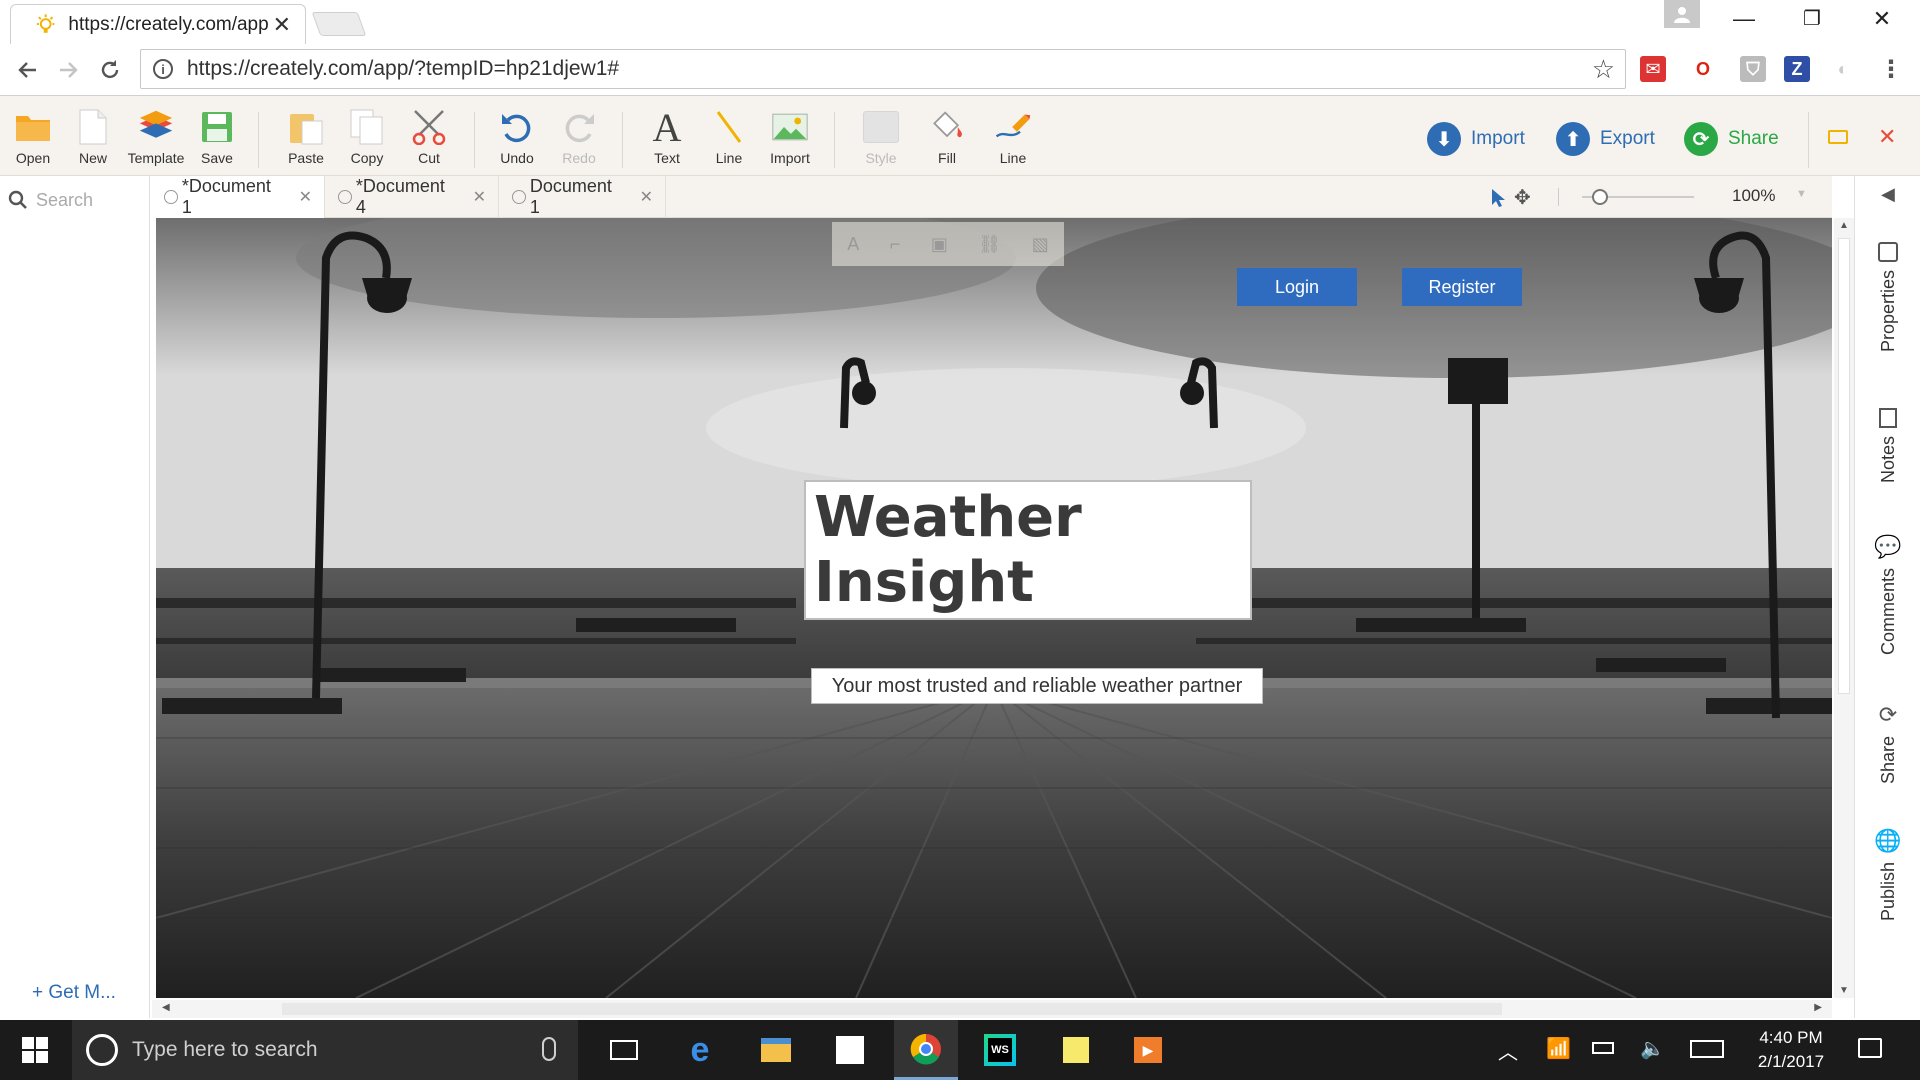 This screenshot has height=1080, width=1920. Describe the element at coordinates (1462, 287) in the screenshot. I see `register-button: Register` at that location.